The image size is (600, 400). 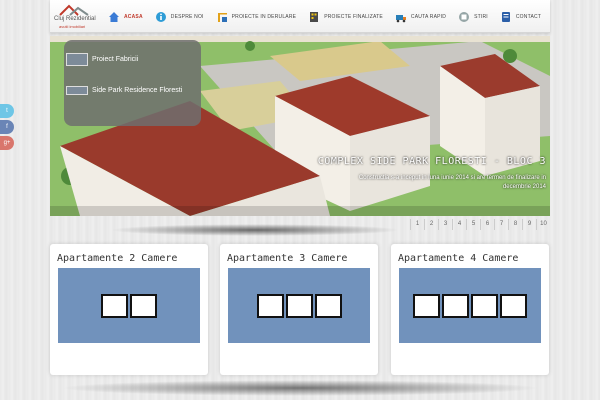 I want to click on home-icon, so click(x=114, y=16).